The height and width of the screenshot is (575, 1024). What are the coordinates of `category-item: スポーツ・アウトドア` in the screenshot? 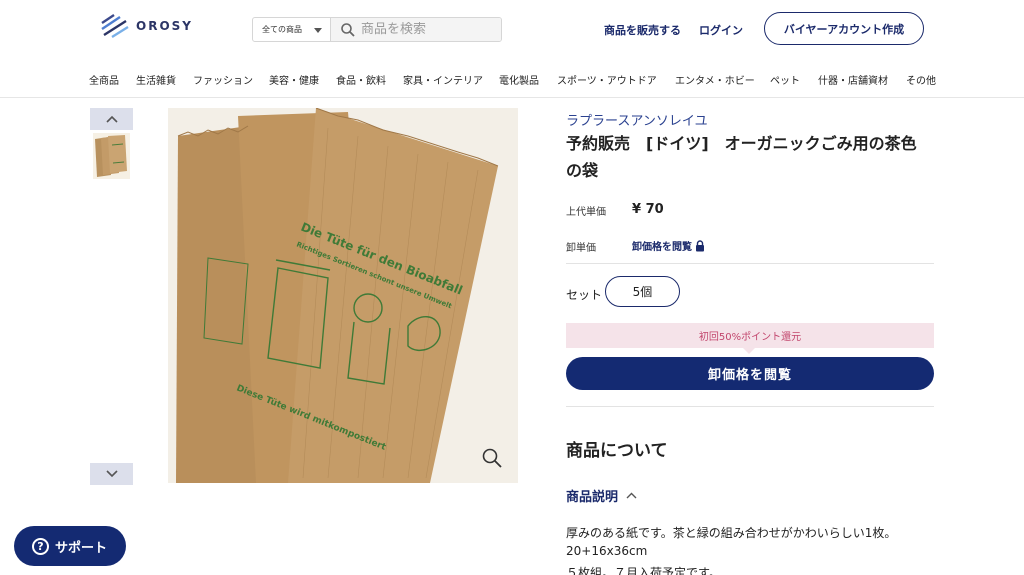 It's located at (607, 79).